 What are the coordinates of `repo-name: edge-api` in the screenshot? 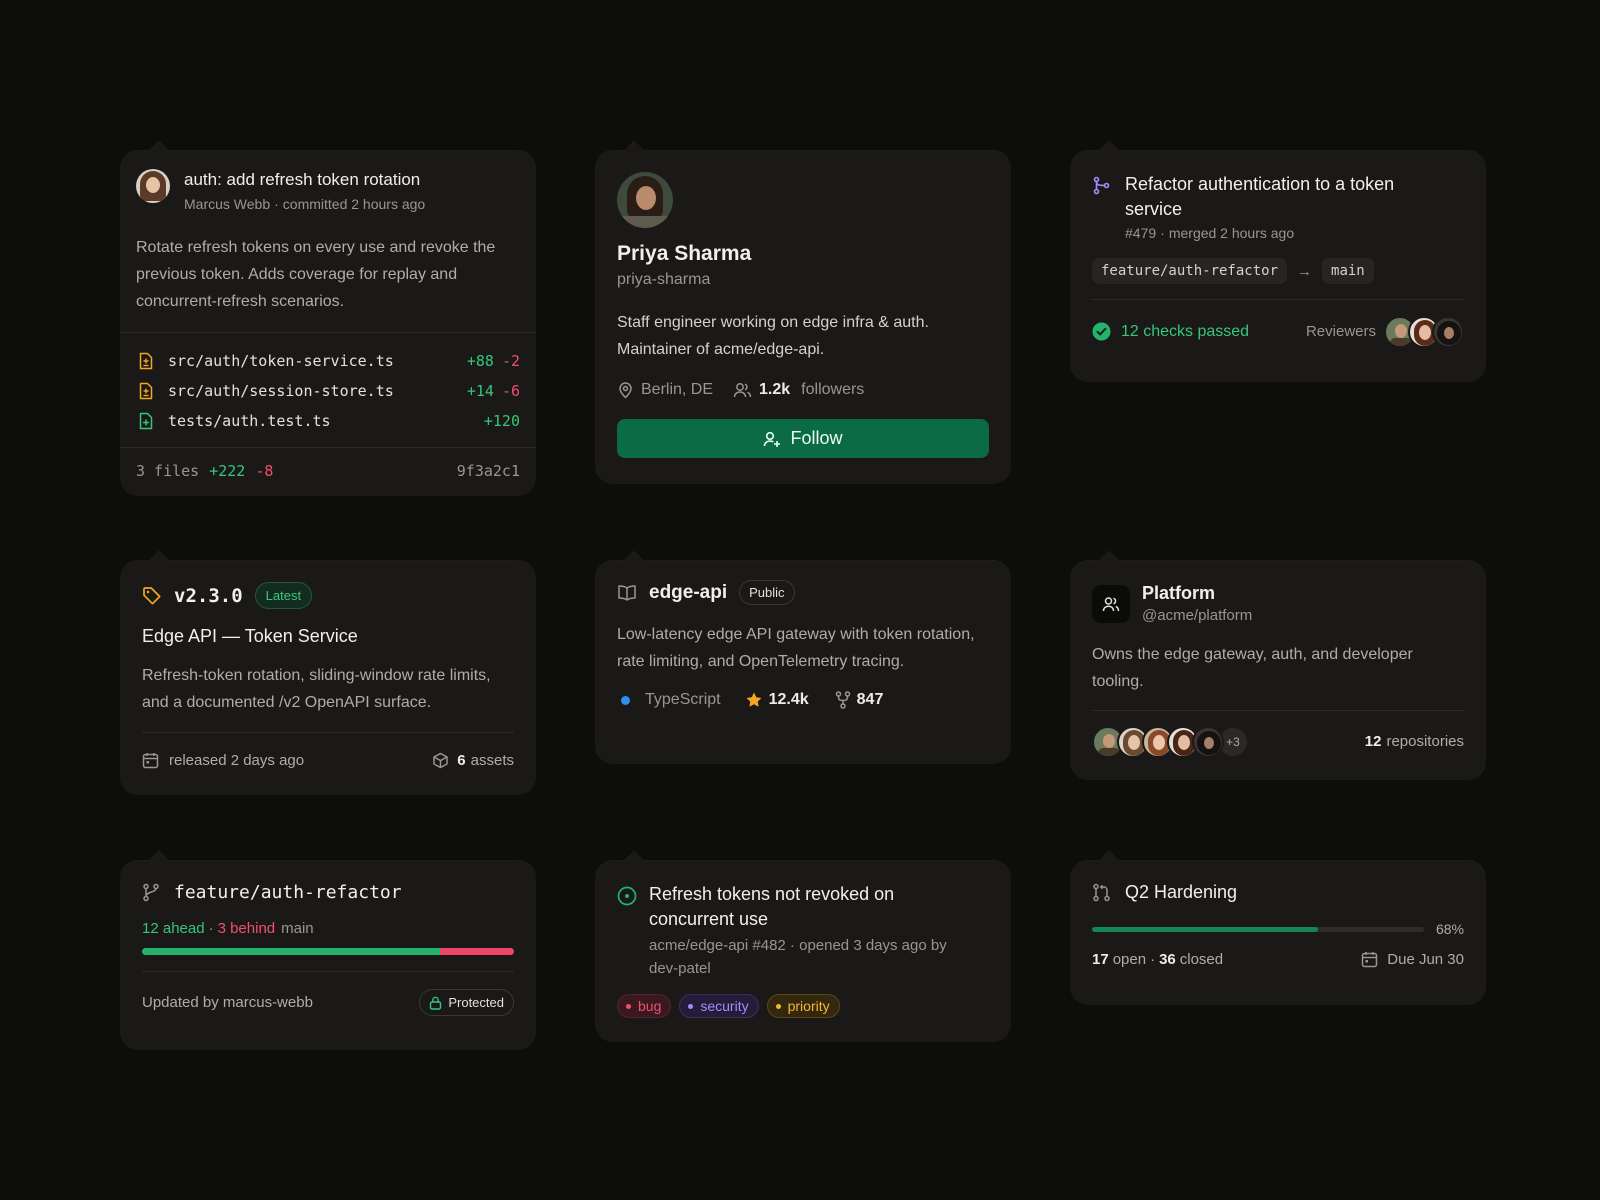 It's located at (688, 593).